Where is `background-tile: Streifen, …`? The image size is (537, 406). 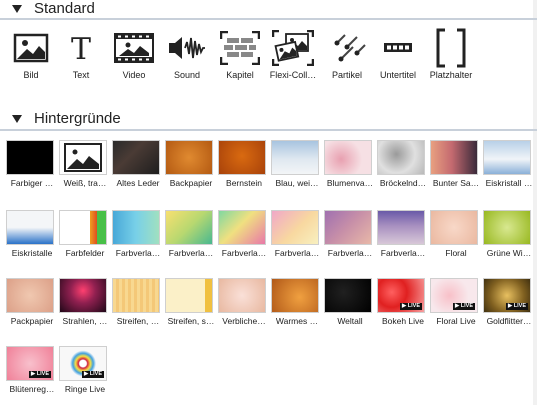
background-tile: Streifen, … is located at coordinates (137, 308).